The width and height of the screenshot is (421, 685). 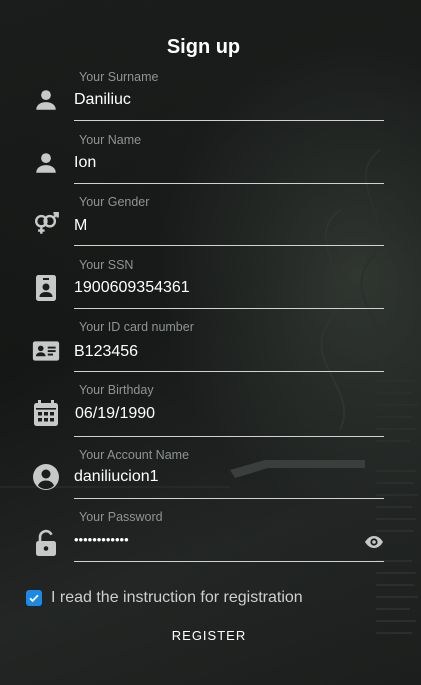 I want to click on name-label: Your Name, so click(x=110, y=140).